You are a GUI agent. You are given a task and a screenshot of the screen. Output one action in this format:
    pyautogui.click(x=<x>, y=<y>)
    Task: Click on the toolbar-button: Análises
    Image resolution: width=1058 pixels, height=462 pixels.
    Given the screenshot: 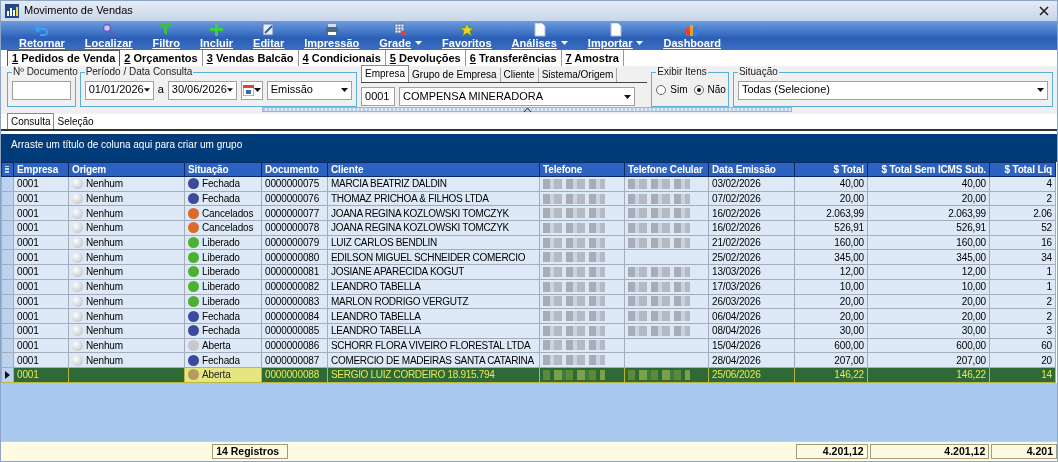 What is the action you would take?
    pyautogui.click(x=539, y=35)
    